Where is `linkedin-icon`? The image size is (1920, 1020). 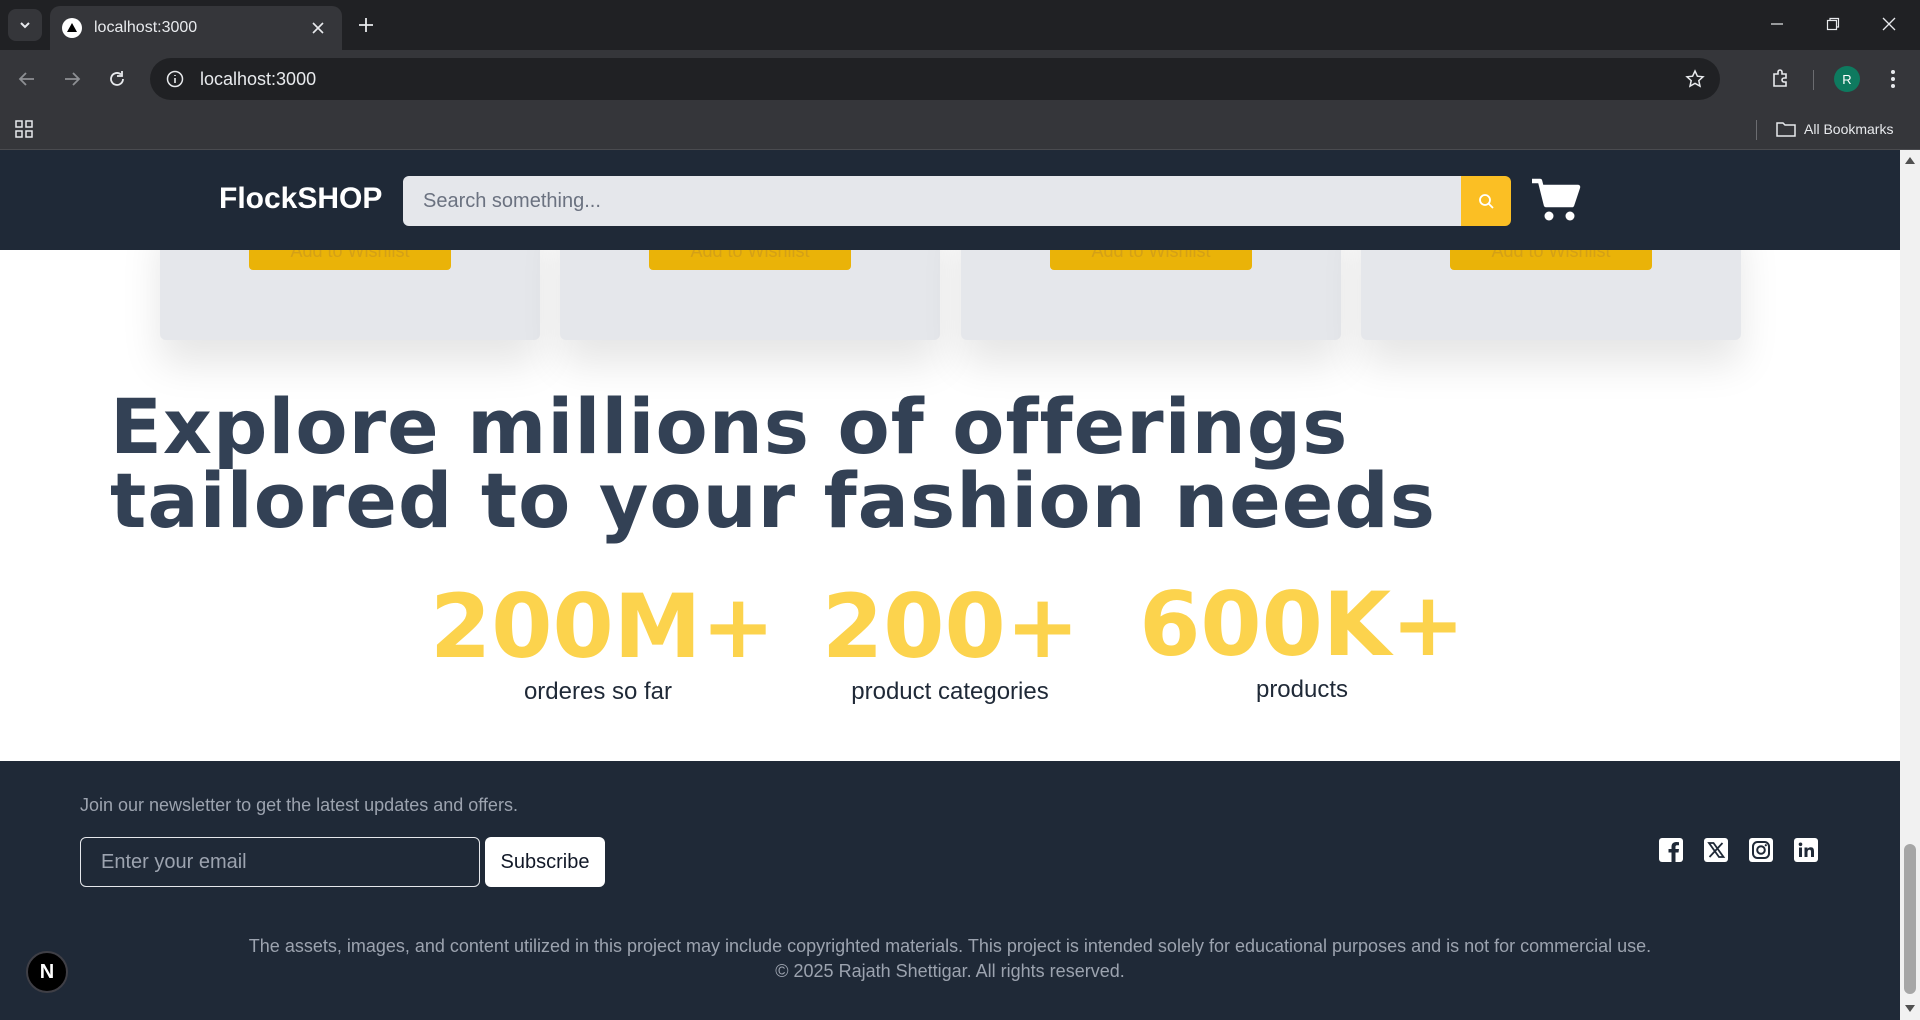
linkedin-icon is located at coordinates (1806, 850).